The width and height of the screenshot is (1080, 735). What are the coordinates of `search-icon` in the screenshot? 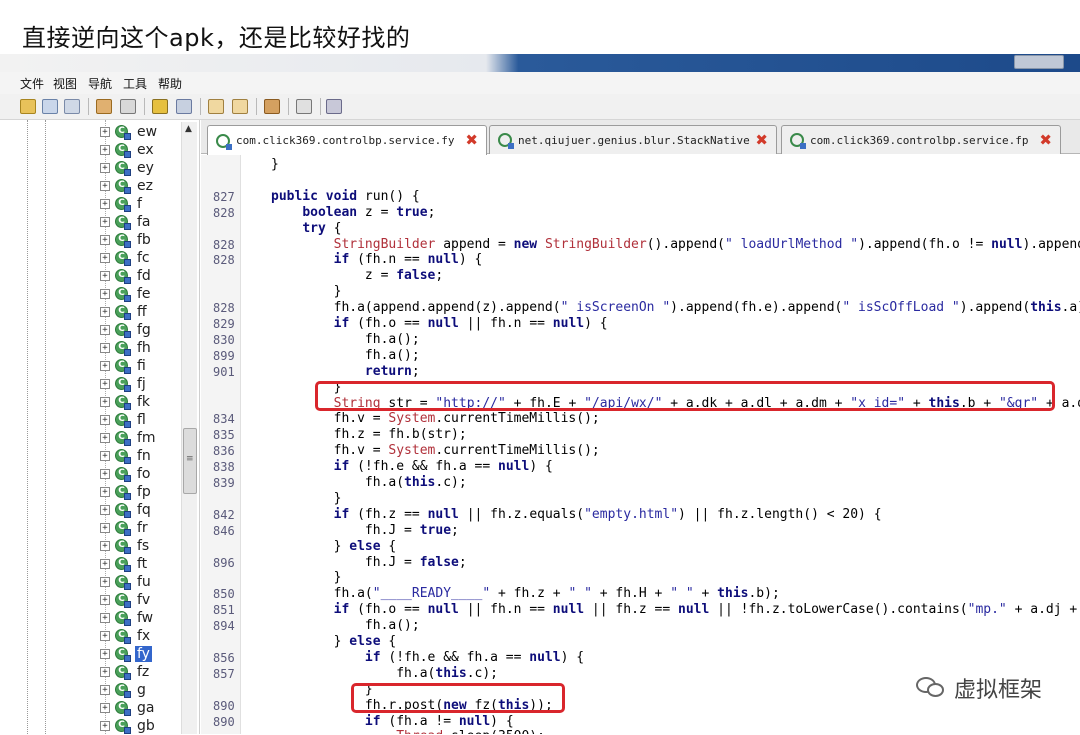 It's located at (184, 106).